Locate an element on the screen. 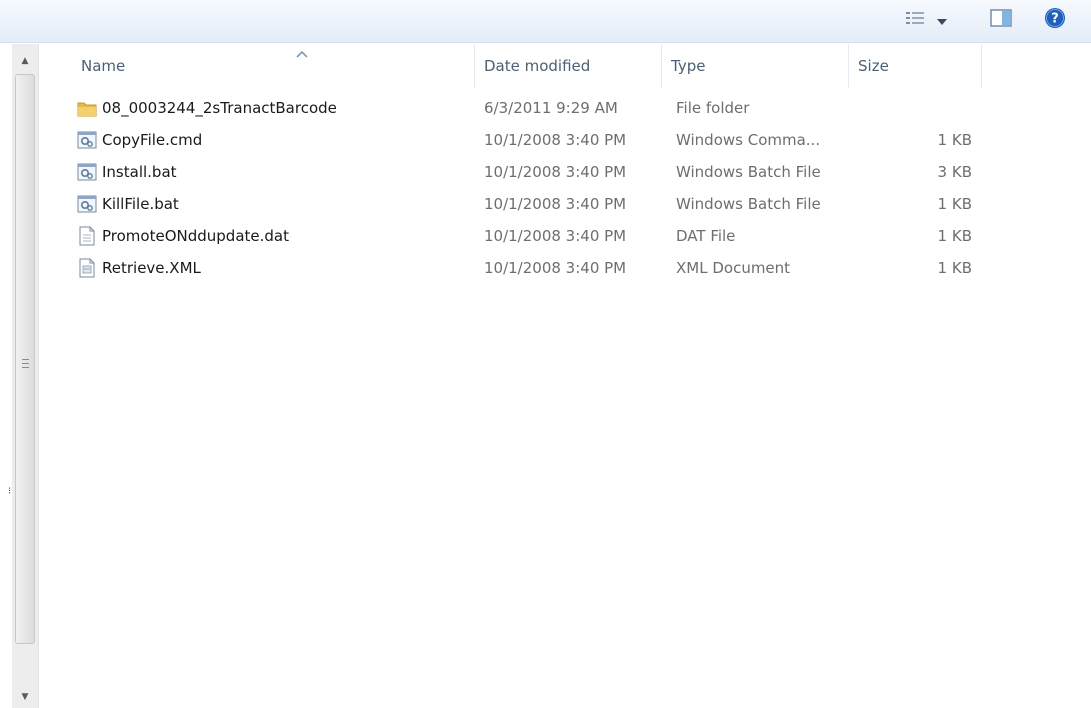 This screenshot has height=708, width=1091. document-file-icon is located at coordinates (87, 236).